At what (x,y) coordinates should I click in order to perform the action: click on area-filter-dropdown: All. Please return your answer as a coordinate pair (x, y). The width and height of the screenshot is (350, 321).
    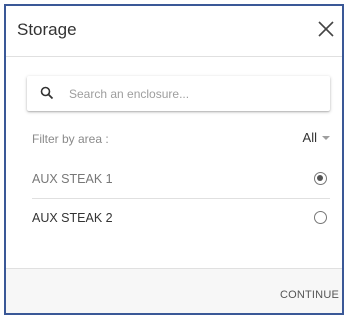
    Looking at the image, I should click on (316, 137).